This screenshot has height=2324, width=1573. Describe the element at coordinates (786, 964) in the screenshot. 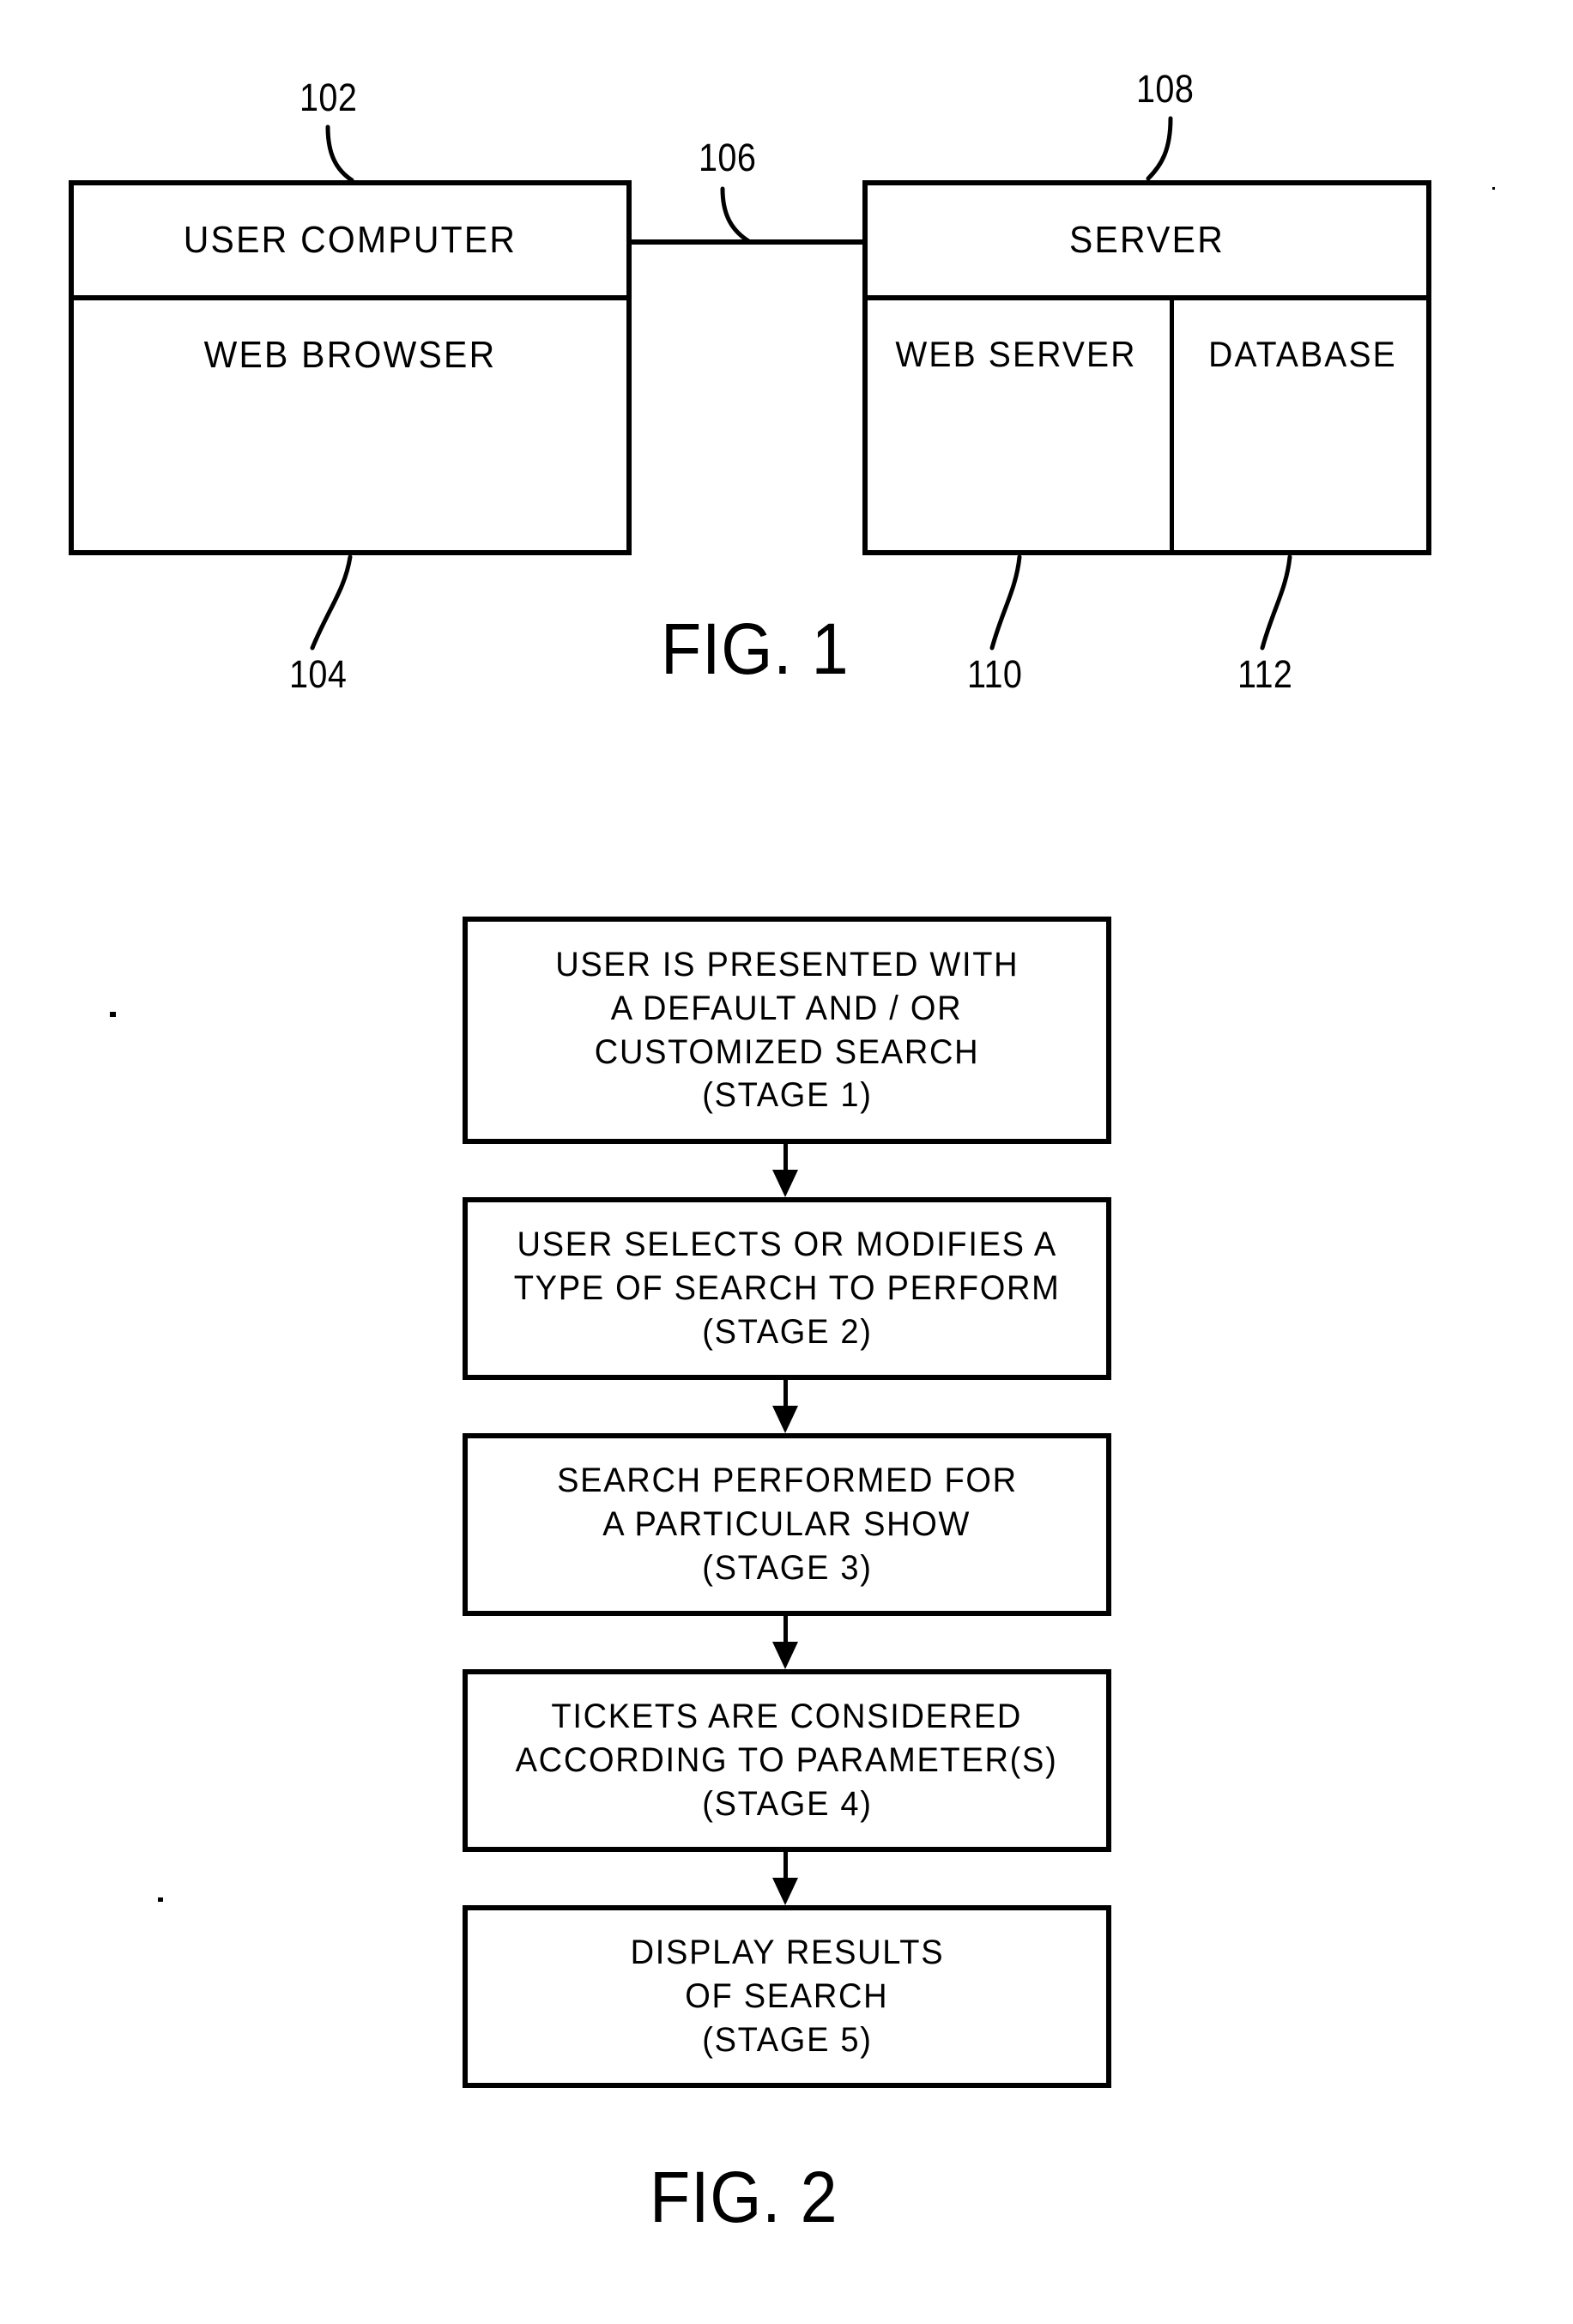

I see `flow-stage-1-line-1: USER IS PRESENTED WITH` at that location.